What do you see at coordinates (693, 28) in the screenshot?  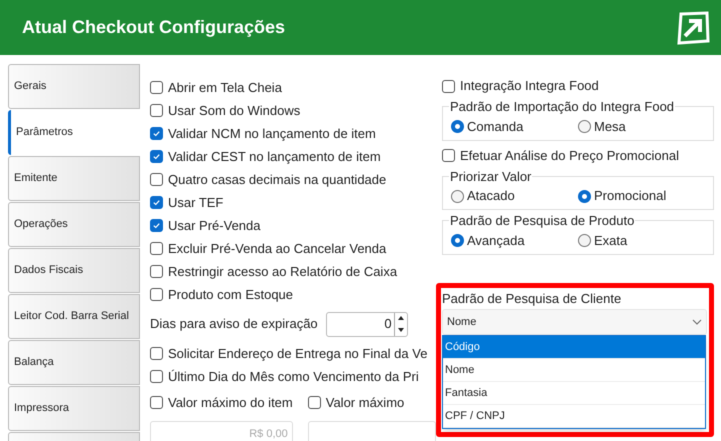 I see `arrow-logo-icon` at bounding box center [693, 28].